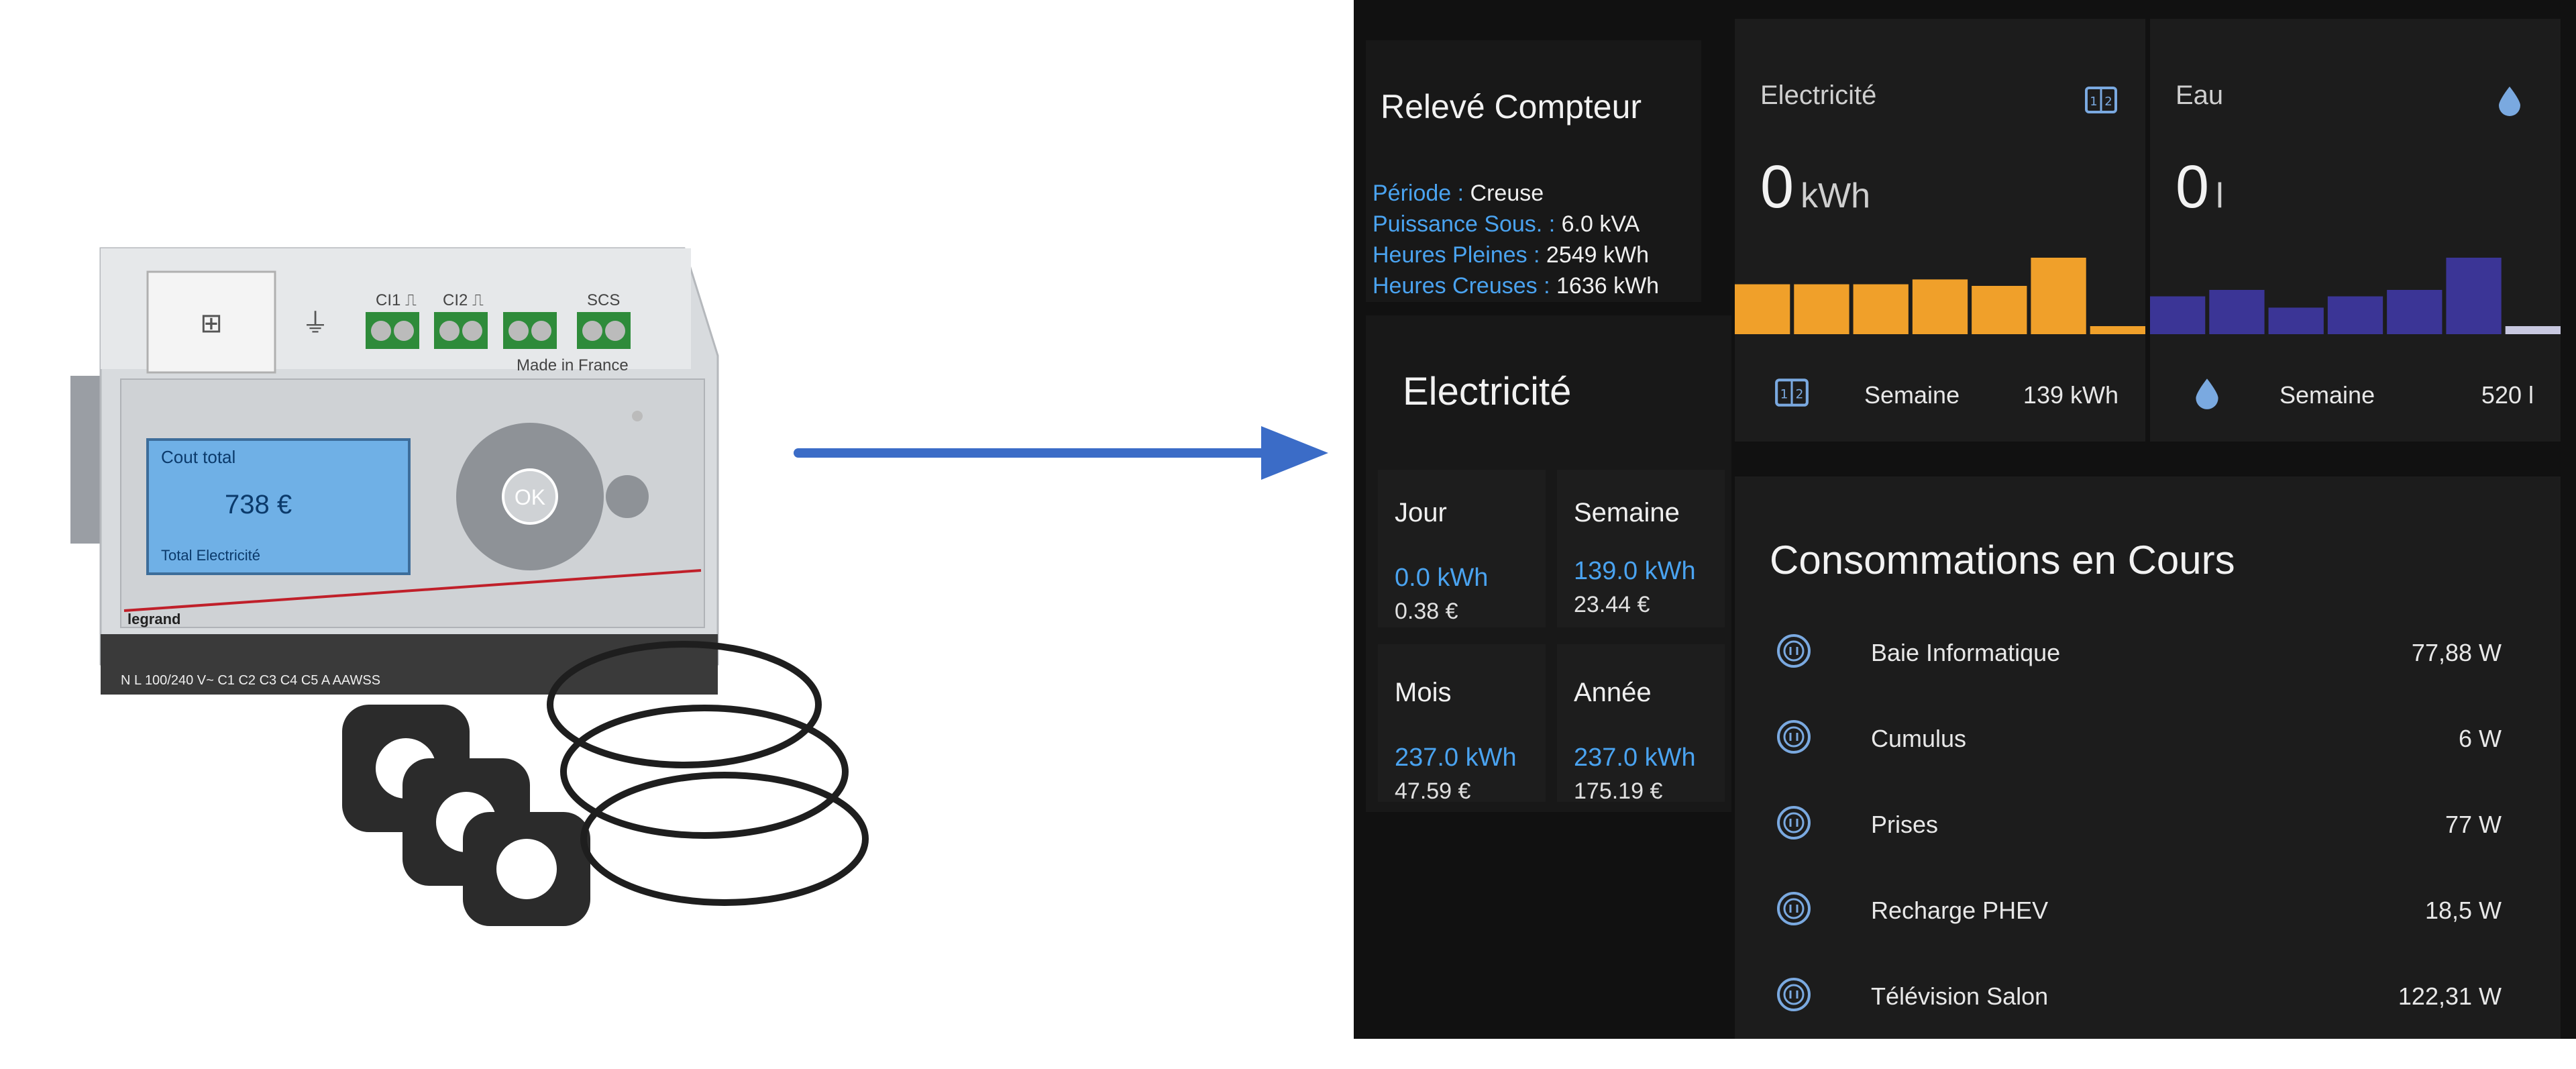  I want to click on consumption-value: 77 W, so click(2473, 824).